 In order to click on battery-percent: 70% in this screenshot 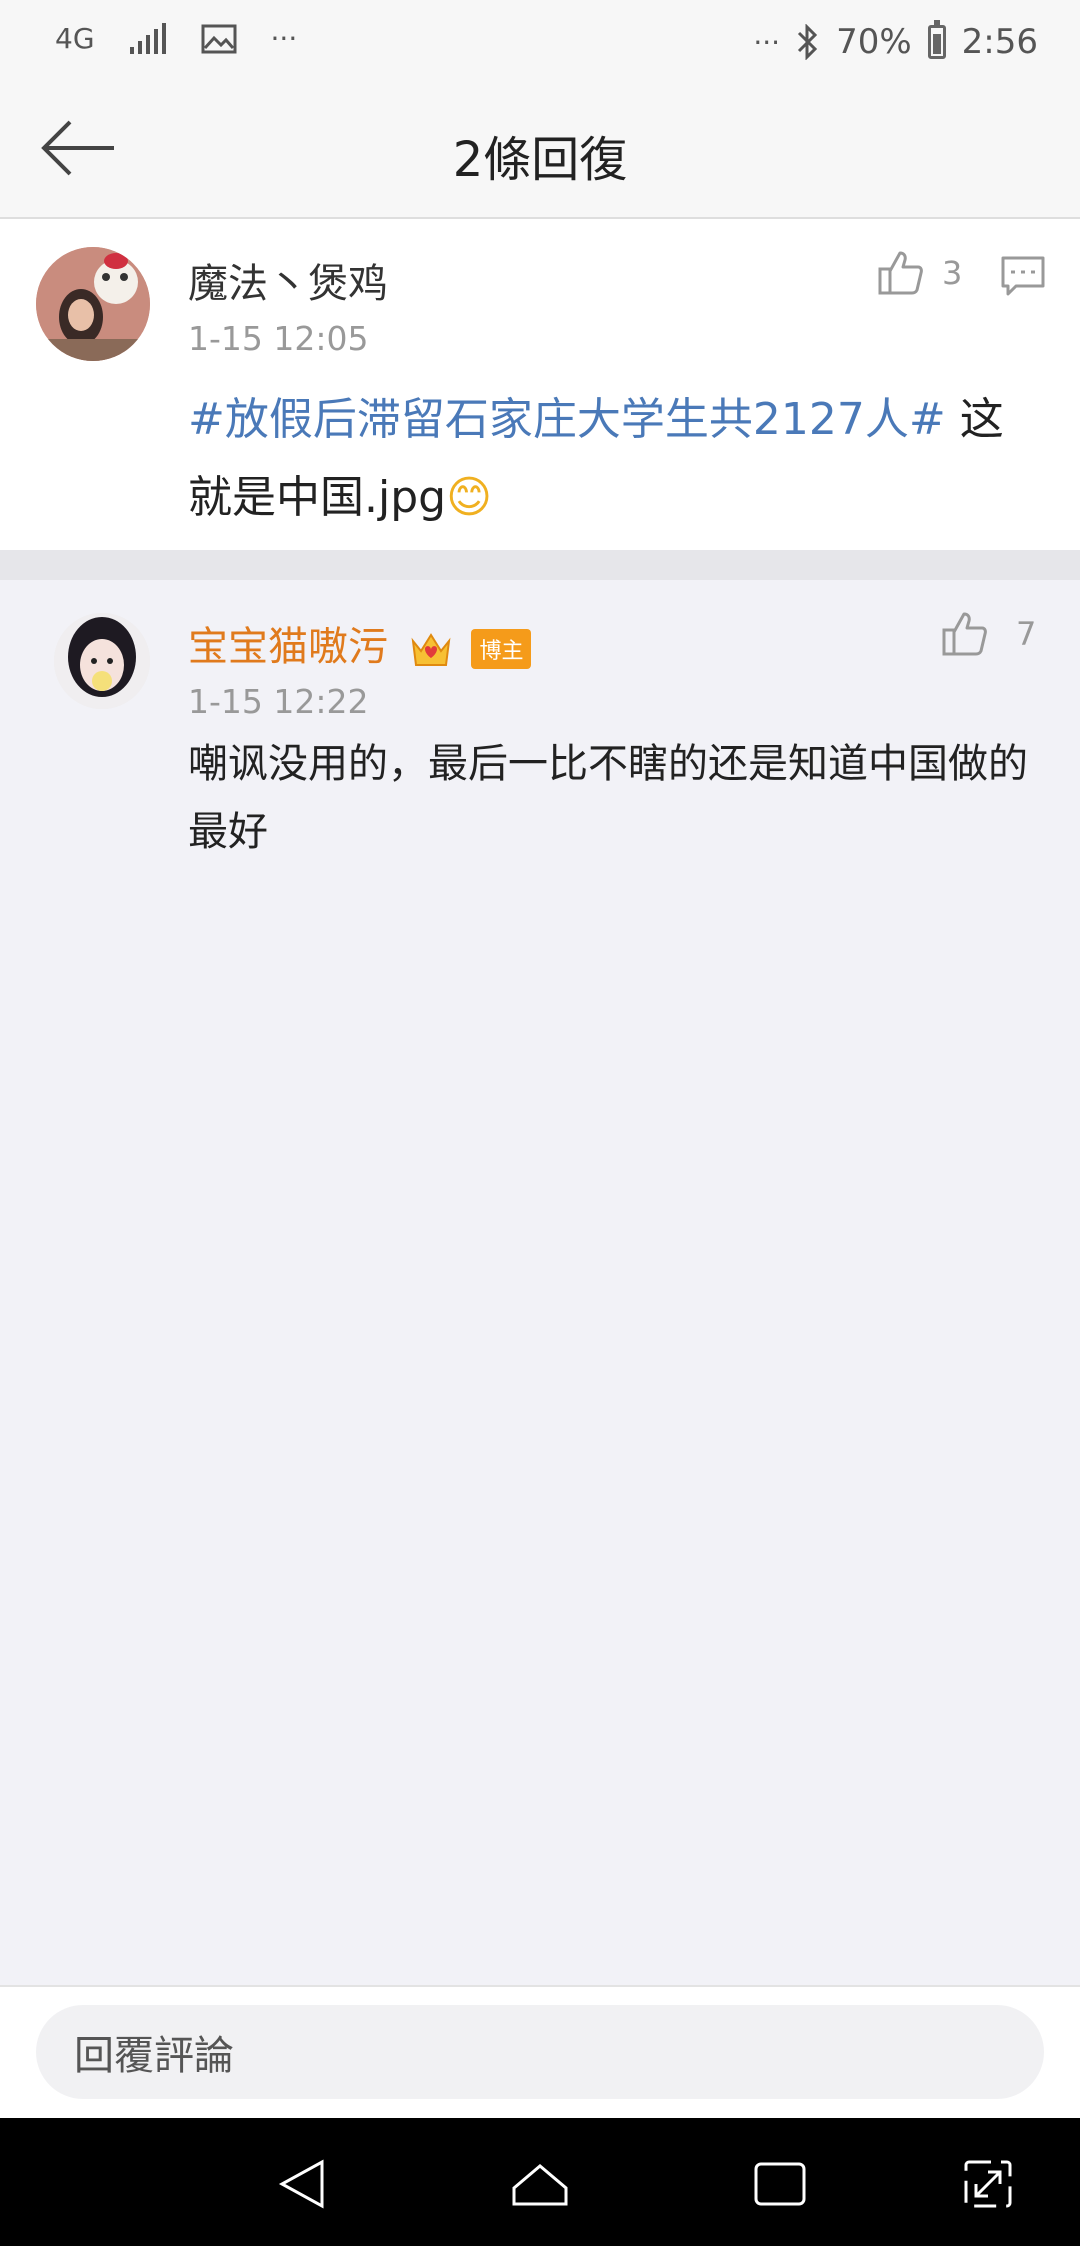, I will do `click(874, 42)`.